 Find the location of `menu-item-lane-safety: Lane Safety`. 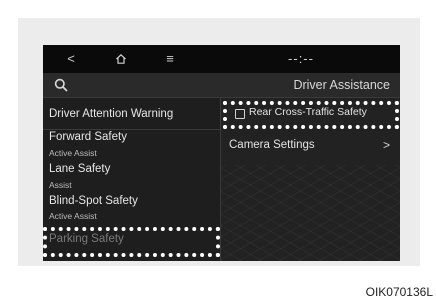

menu-item-lane-safety: Lane Safety is located at coordinates (79, 169).